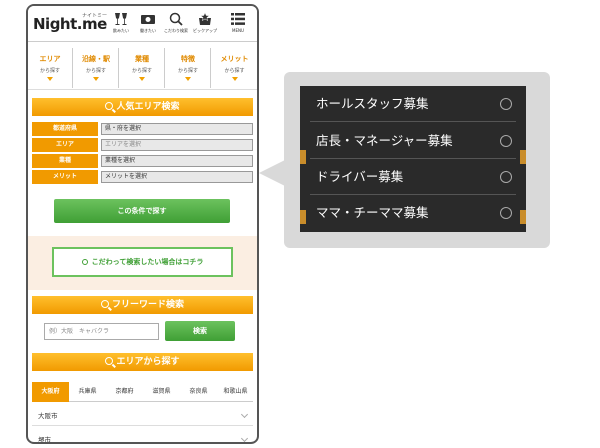 This screenshot has height=448, width=600. Describe the element at coordinates (161, 392) in the screenshot. I see `tab-shiga: 滋賀県` at that location.